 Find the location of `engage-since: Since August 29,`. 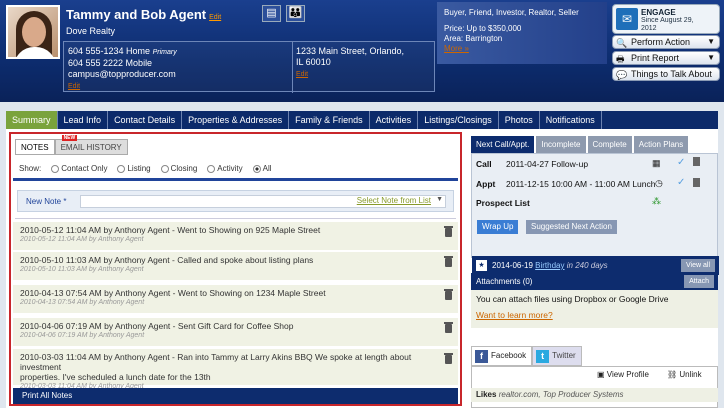

engage-since: Since August 29, is located at coordinates (667, 20).